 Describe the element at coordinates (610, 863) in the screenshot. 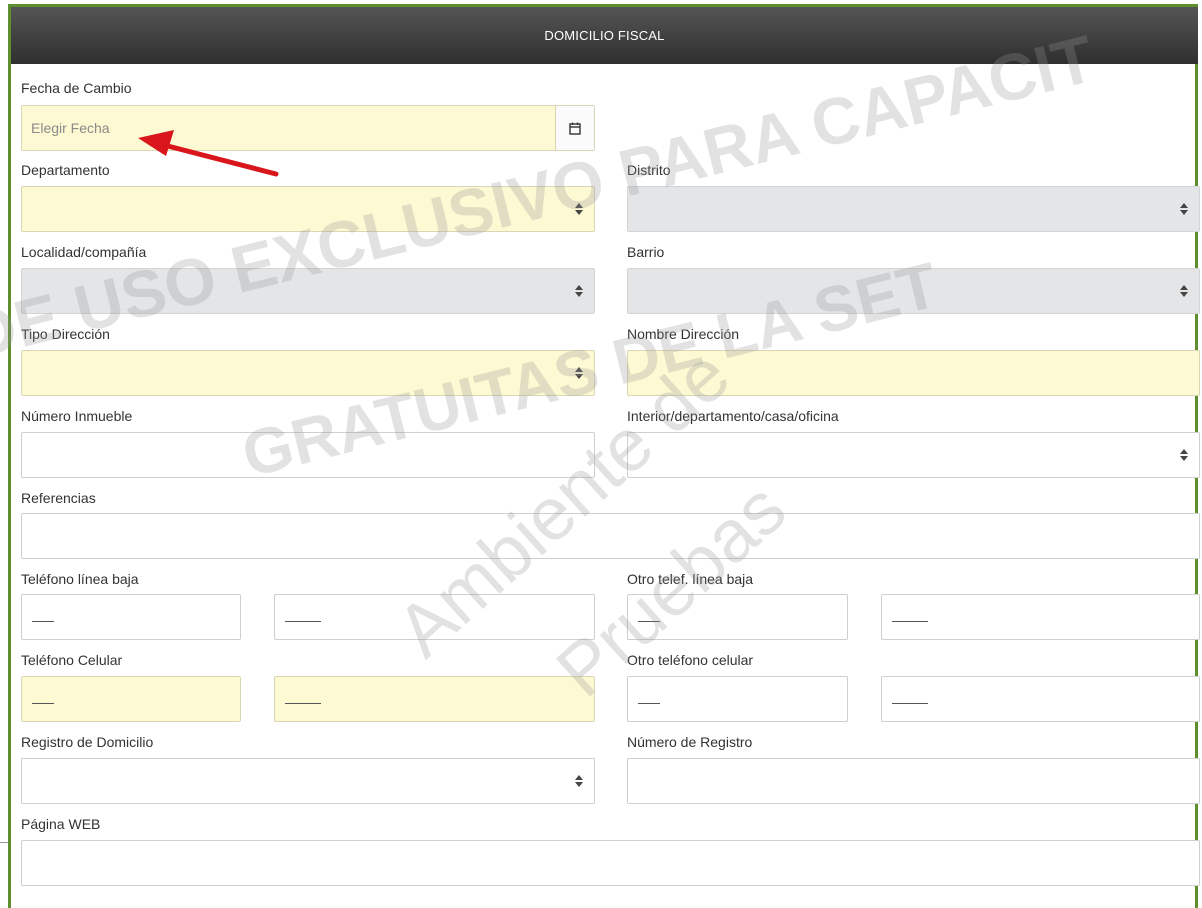

I see `pagina-web-input` at that location.